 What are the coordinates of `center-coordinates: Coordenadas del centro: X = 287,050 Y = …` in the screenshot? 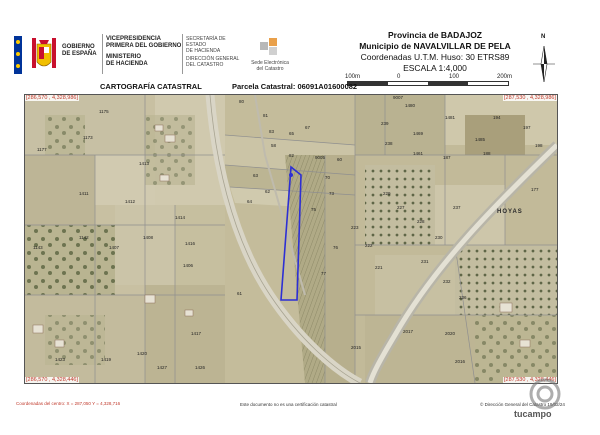 It's located at (68, 403).